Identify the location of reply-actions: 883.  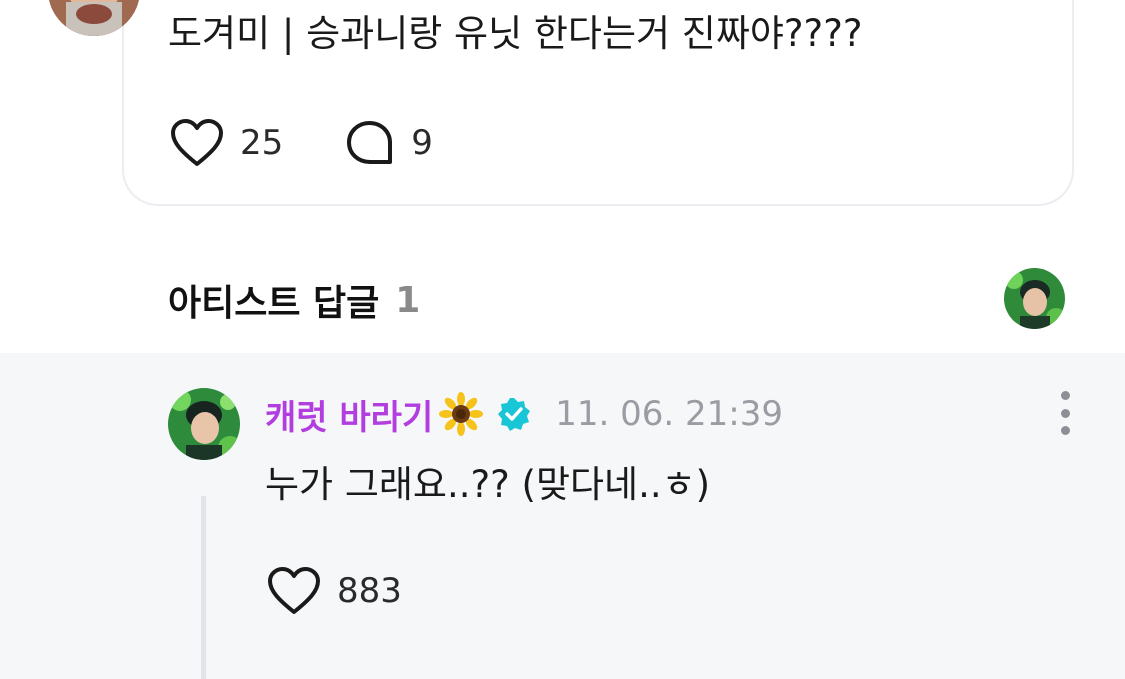
(334, 591).